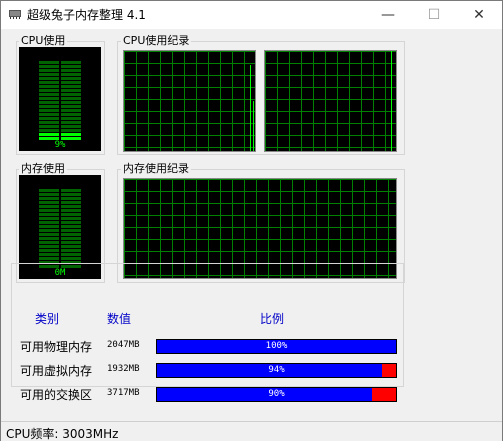  I want to click on ratio-bar: 94%, so click(276, 370).